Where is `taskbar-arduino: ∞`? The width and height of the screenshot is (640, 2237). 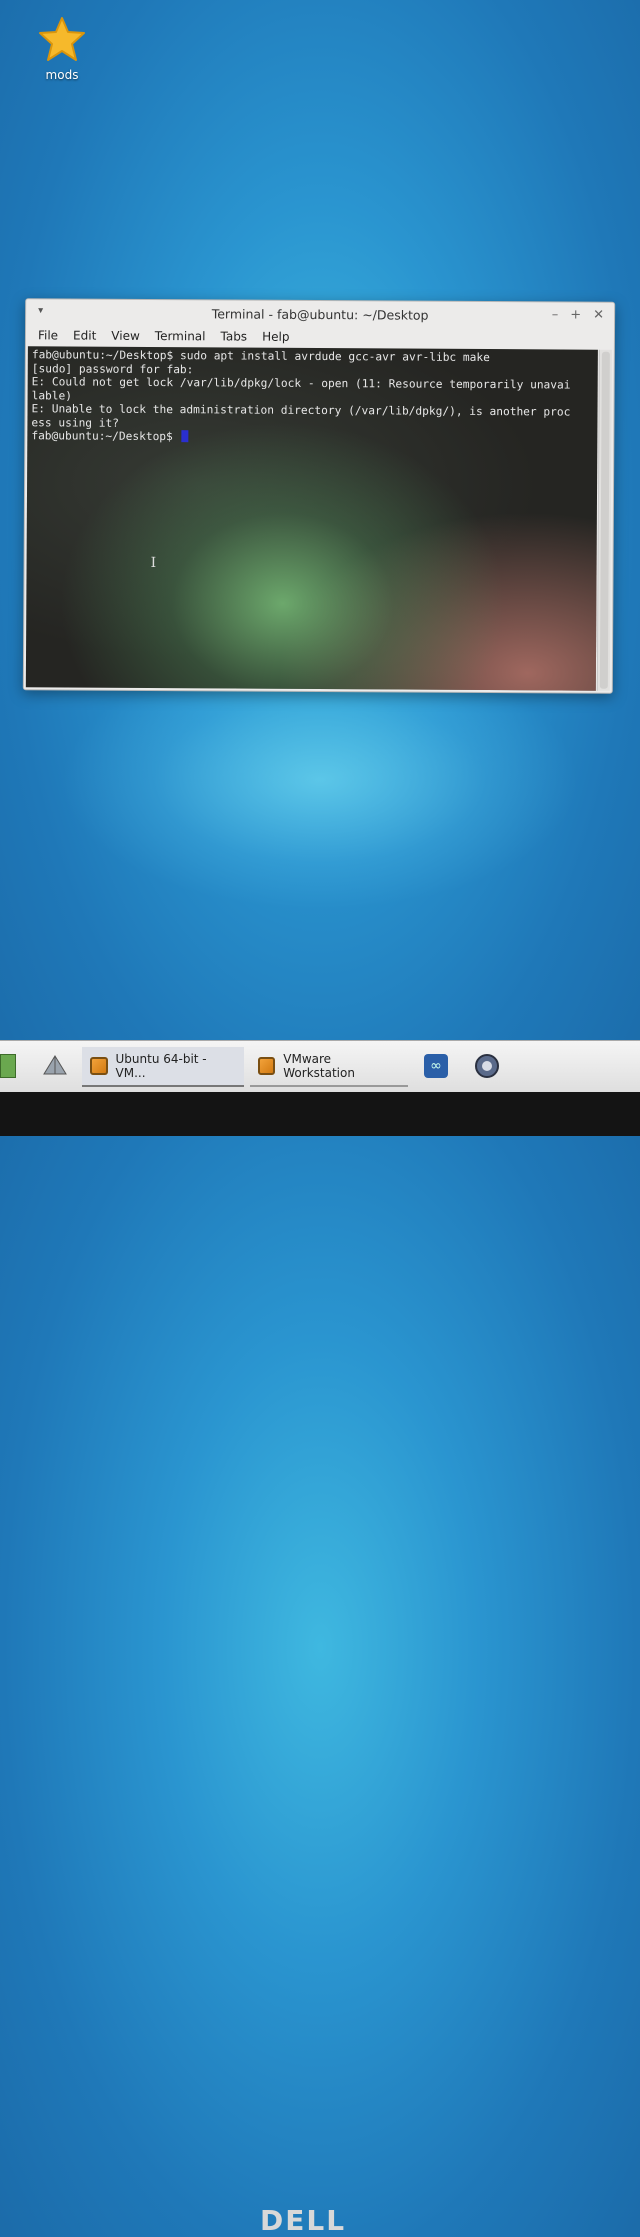
taskbar-arduino: ∞ is located at coordinates (436, 1066).